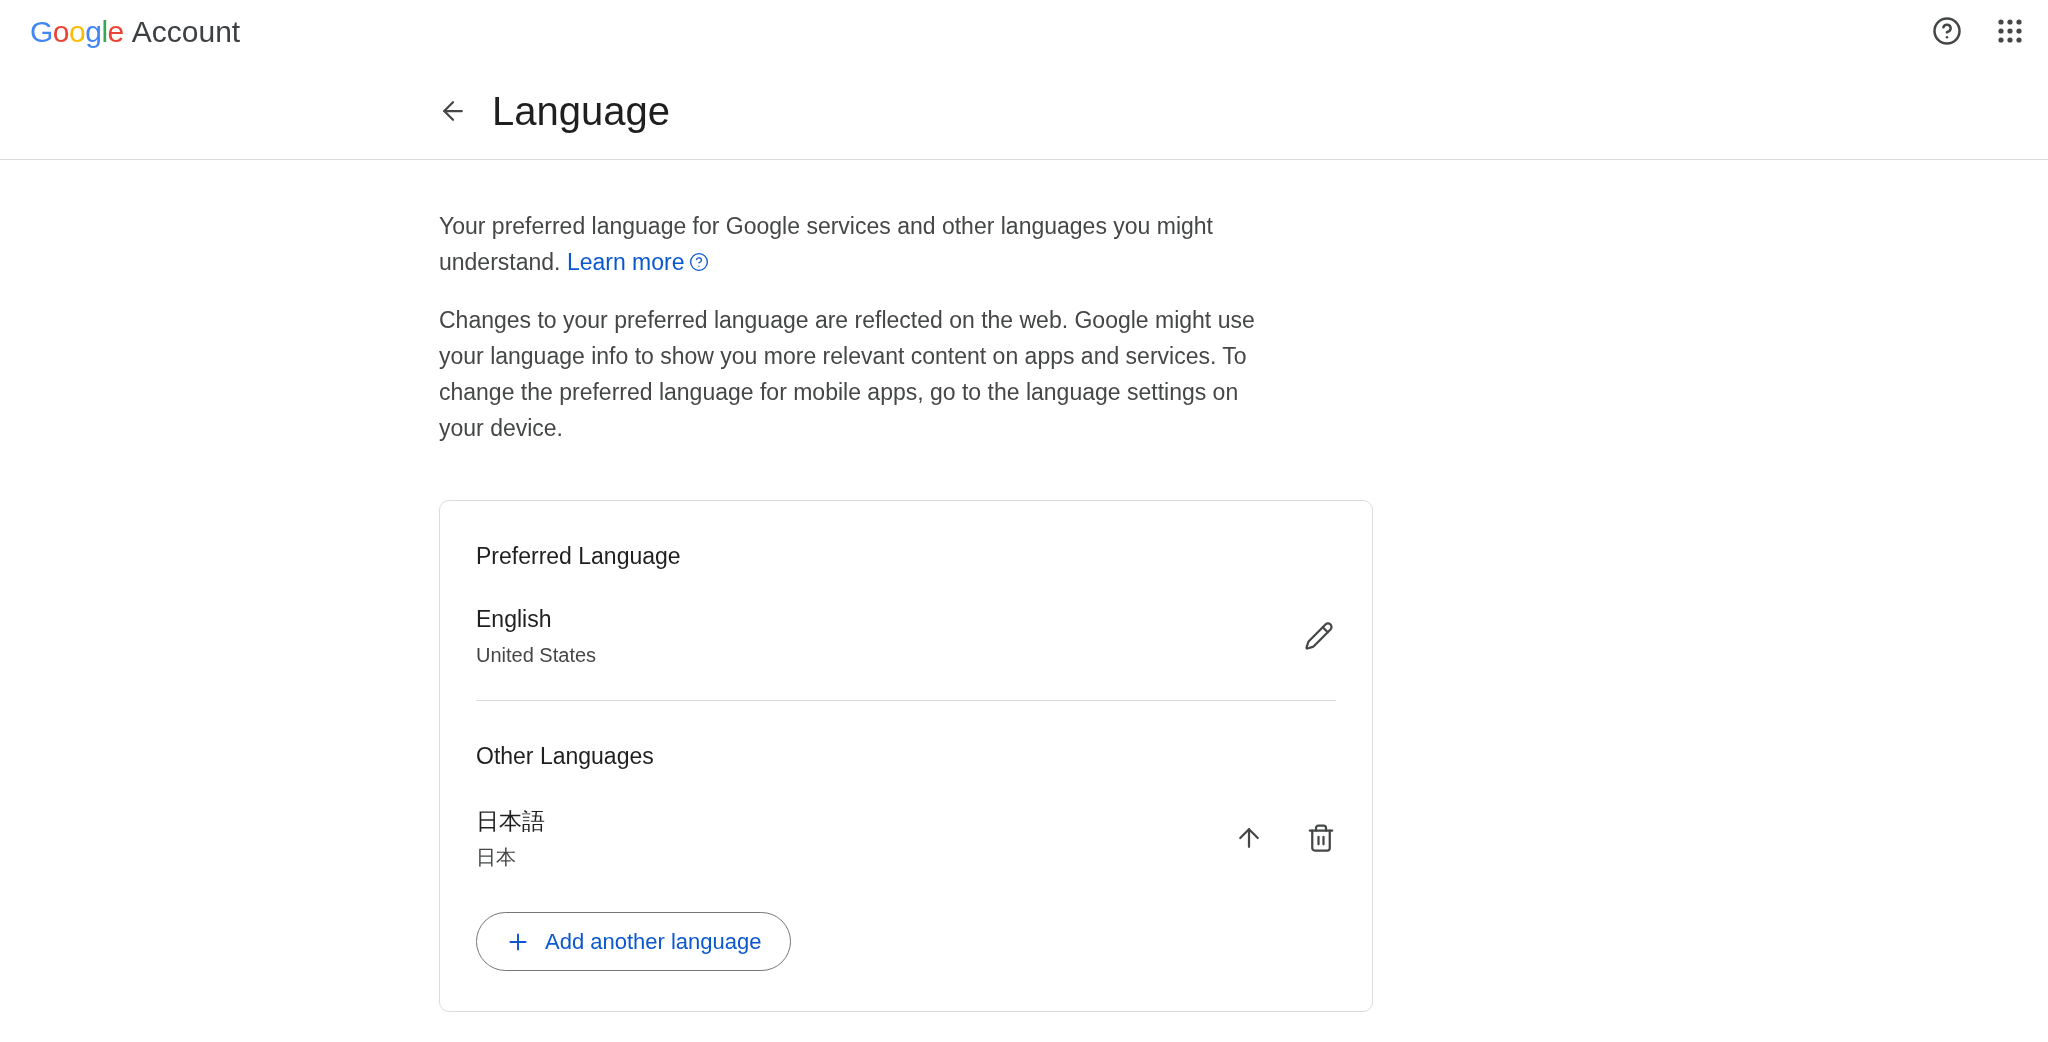 Image resolution: width=2048 pixels, height=1042 pixels. What do you see at coordinates (1321, 837) in the screenshot?
I see `delete-icon` at bounding box center [1321, 837].